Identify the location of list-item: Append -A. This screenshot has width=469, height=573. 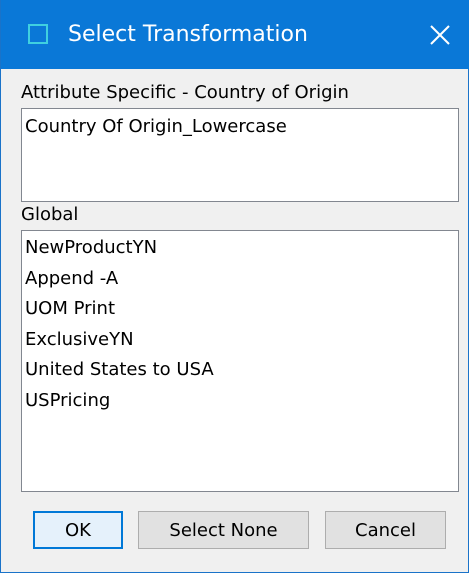
(240, 279).